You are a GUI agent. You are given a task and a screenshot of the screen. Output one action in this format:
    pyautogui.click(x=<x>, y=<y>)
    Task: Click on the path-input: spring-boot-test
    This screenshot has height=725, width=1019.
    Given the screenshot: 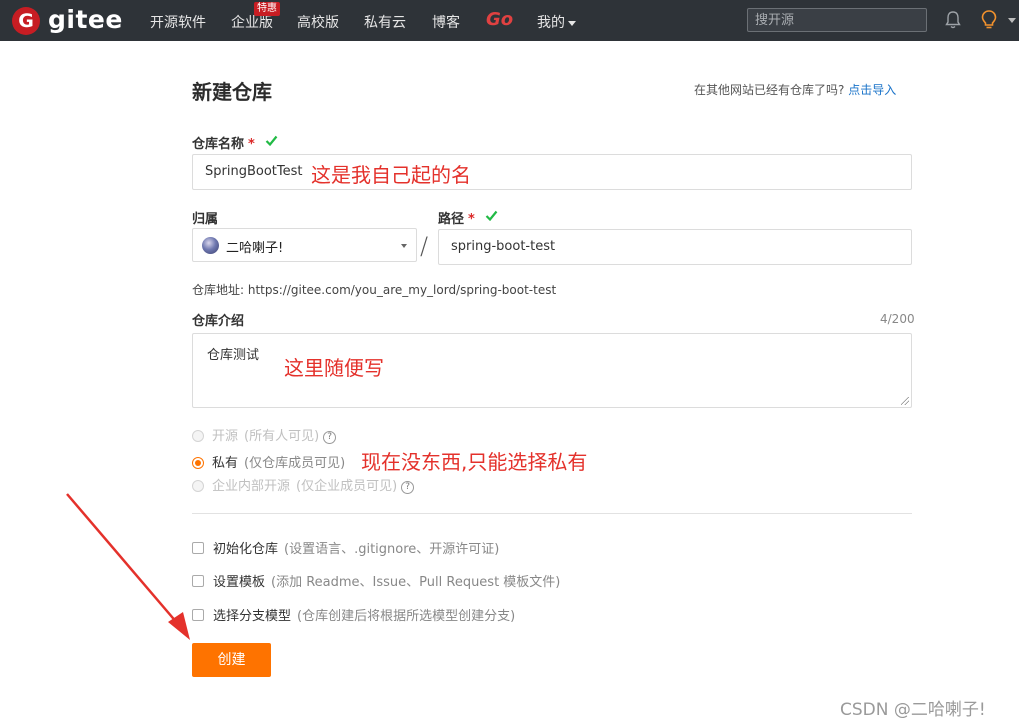 What is the action you would take?
    pyautogui.click(x=675, y=247)
    